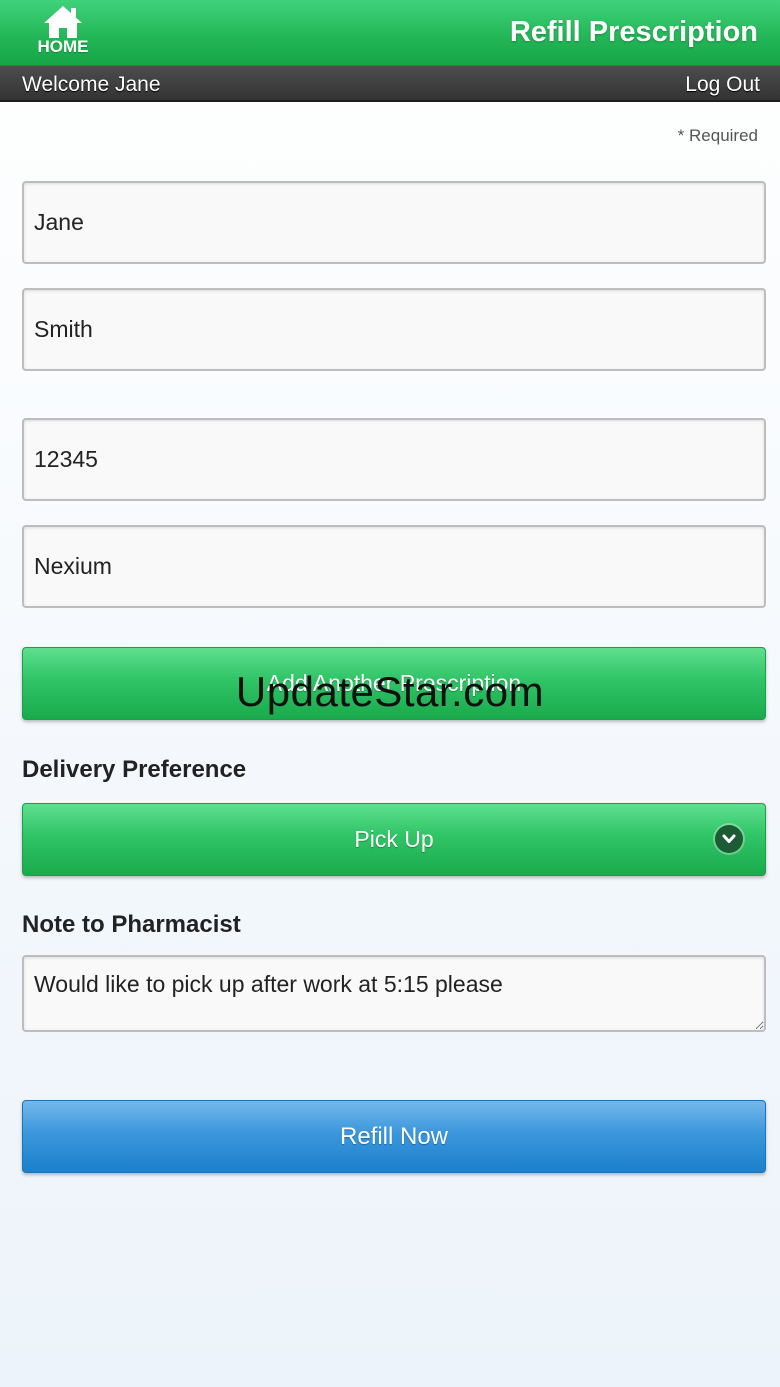 The image size is (780, 1387). What do you see at coordinates (91, 84) in the screenshot?
I see `welcome-text: Welcome Jane` at bounding box center [91, 84].